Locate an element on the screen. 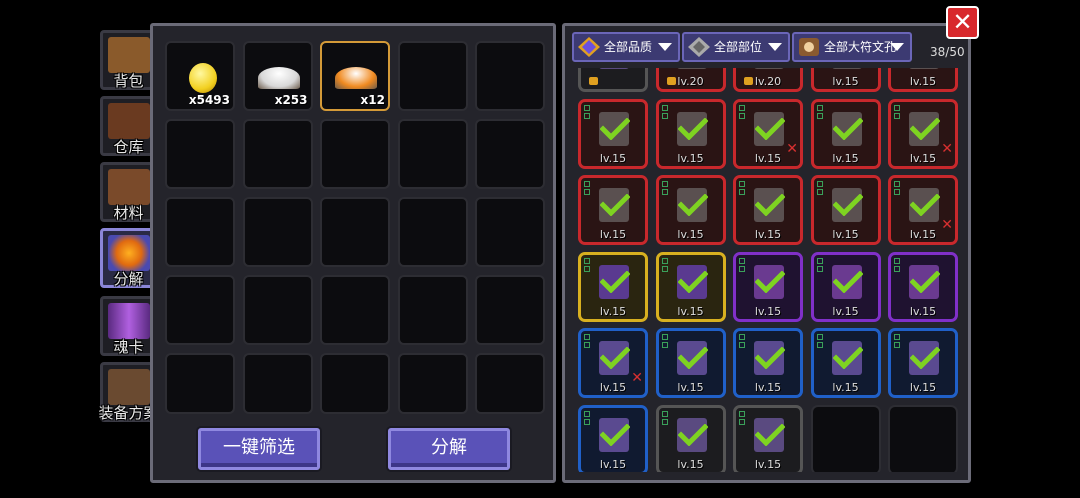 This screenshot has width=1080, height=498. material-slot: x12 is located at coordinates (355, 76).